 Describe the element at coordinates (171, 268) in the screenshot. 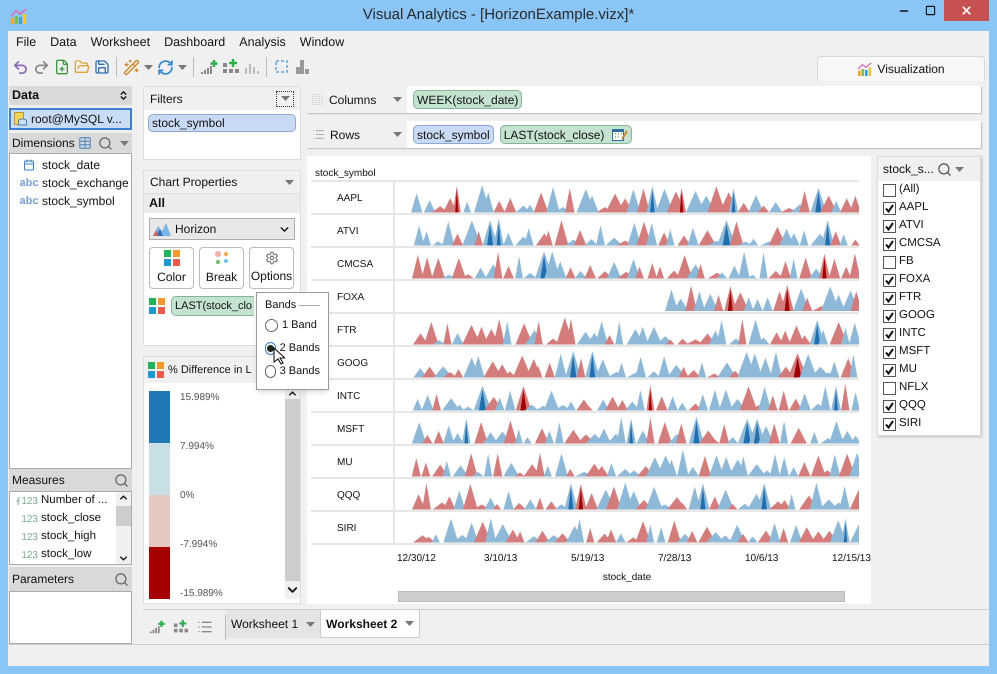

I see `property-button: Color` at that location.